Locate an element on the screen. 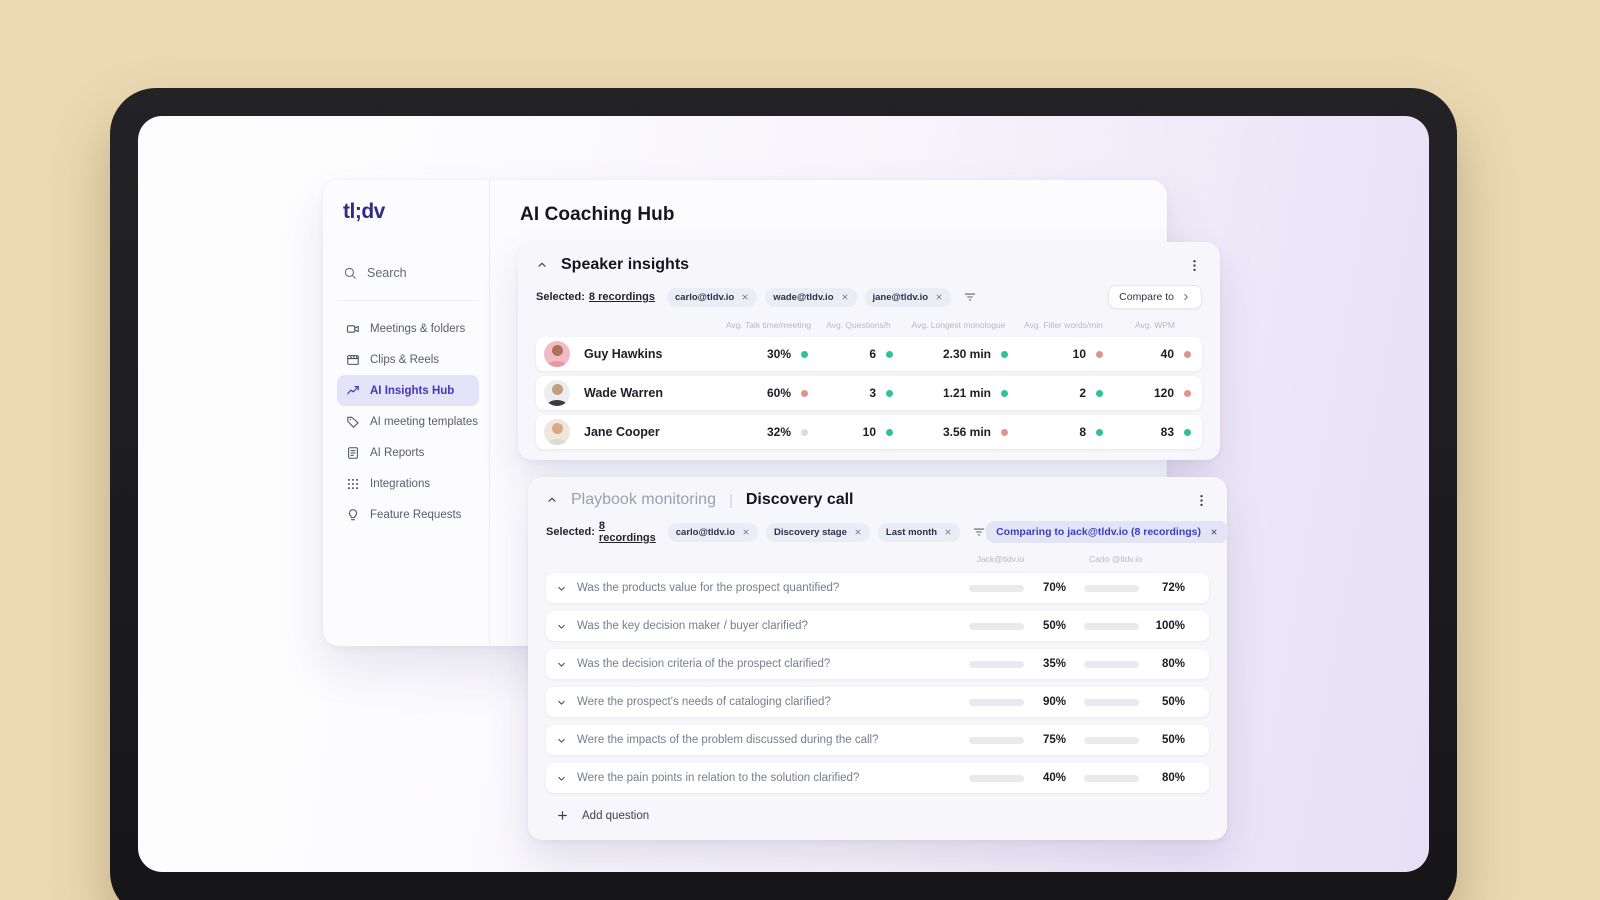 The width and height of the screenshot is (1600, 900). clapperboard-icon is located at coordinates (353, 360).